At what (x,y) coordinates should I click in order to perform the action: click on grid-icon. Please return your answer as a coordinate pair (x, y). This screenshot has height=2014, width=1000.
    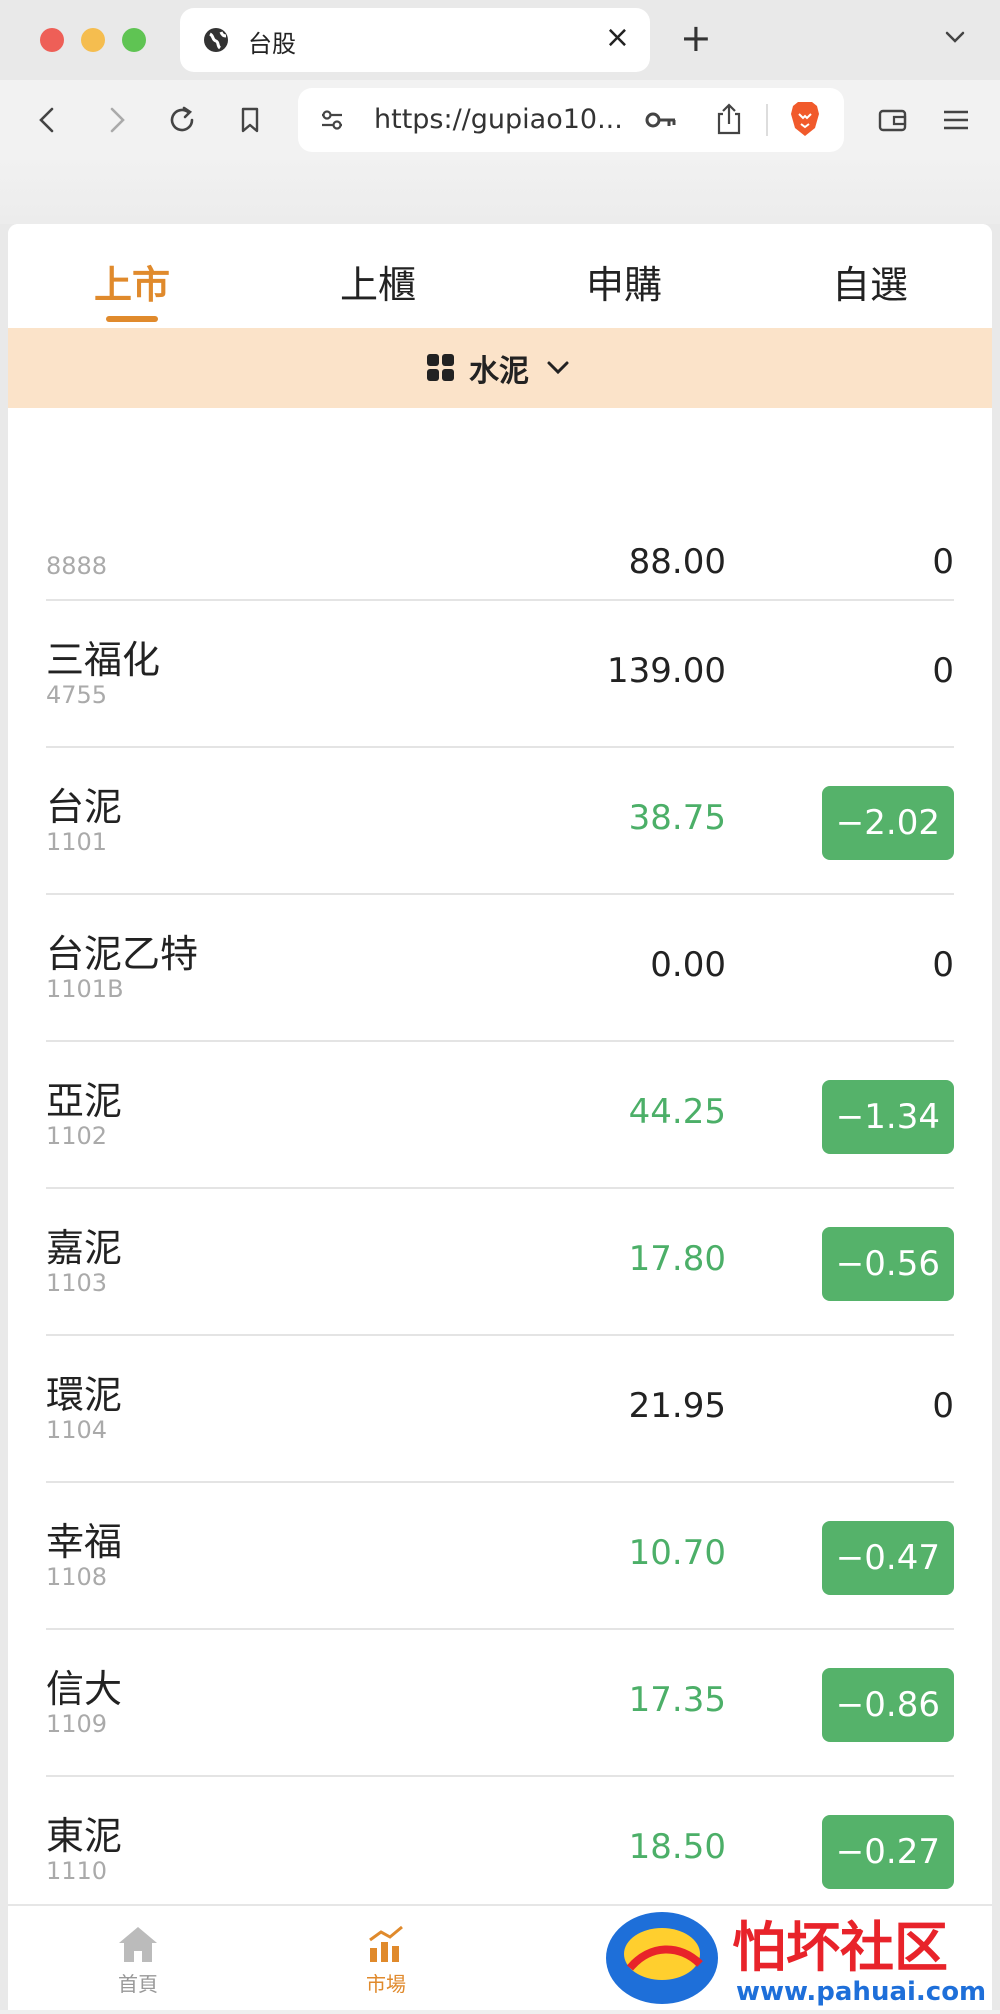
    Looking at the image, I should click on (441, 368).